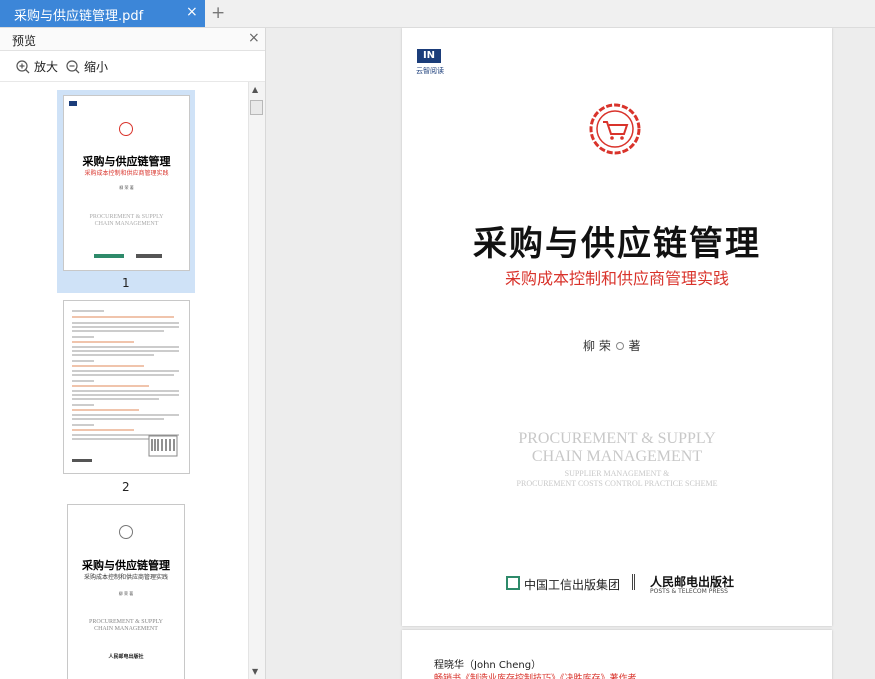 This screenshot has height=679, width=875. What do you see at coordinates (126, 129) in the screenshot?
I see `cart-logo-thumb` at bounding box center [126, 129].